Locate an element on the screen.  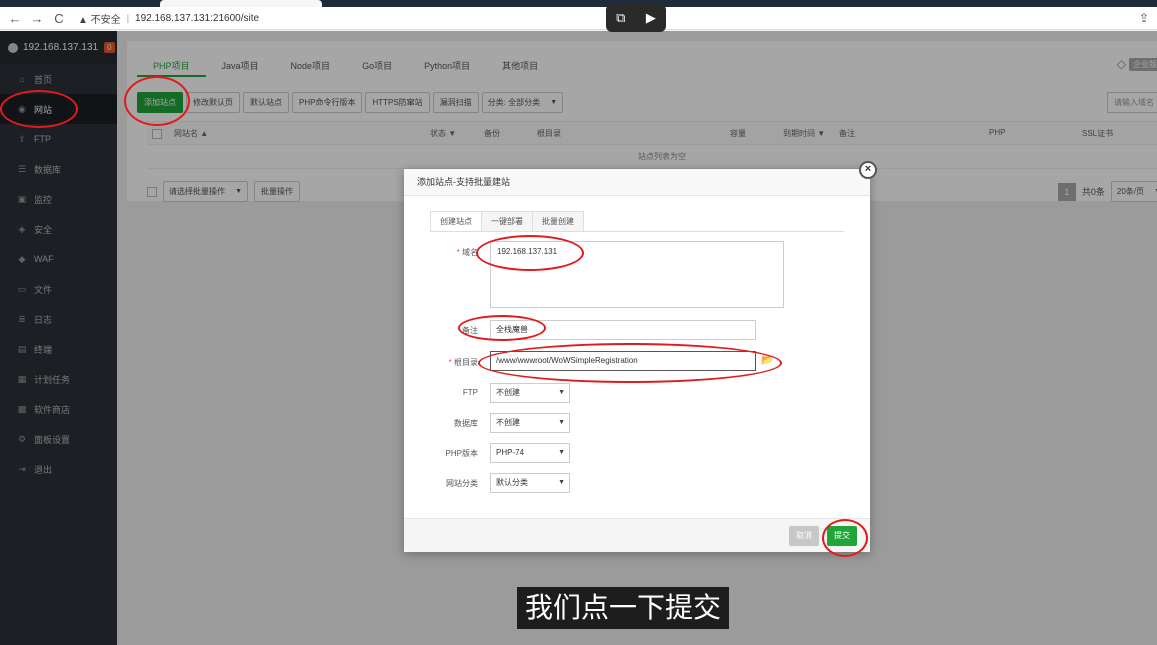
close-icon: × is located at coordinates (868, 170).